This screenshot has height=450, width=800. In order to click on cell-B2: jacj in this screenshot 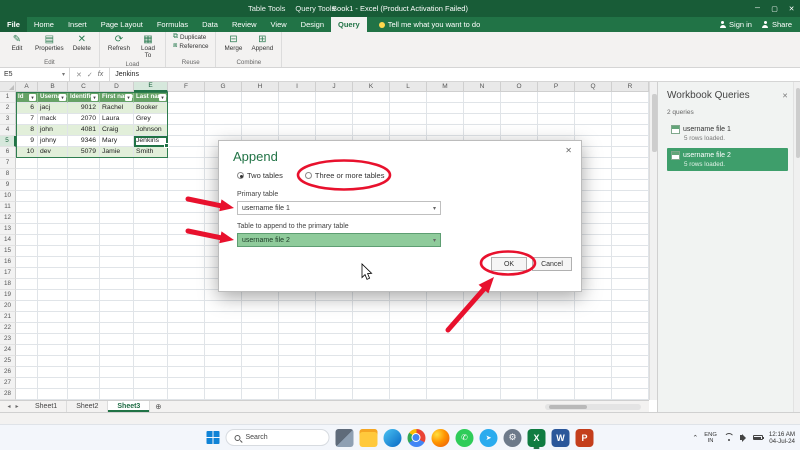, I will do `click(53, 108)`.